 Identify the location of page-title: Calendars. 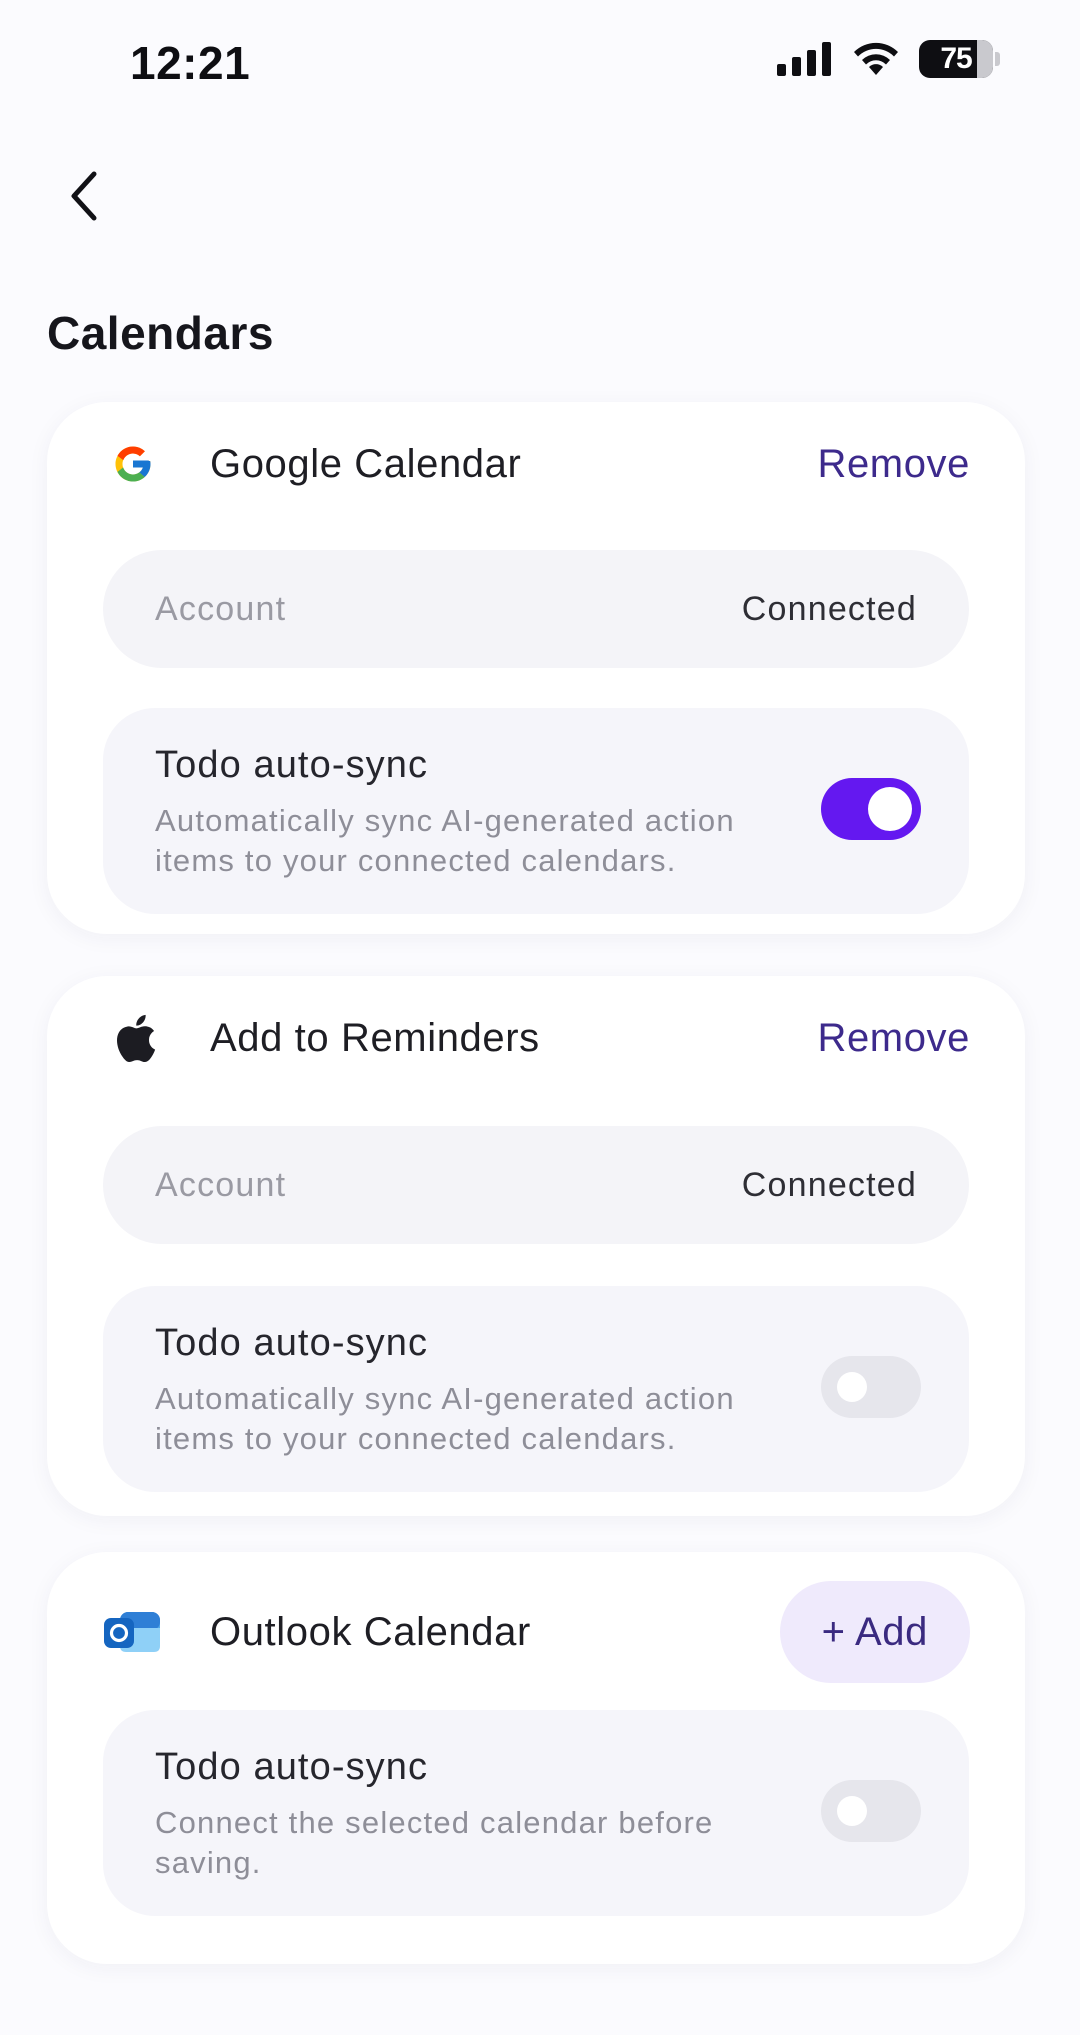
(160, 333).